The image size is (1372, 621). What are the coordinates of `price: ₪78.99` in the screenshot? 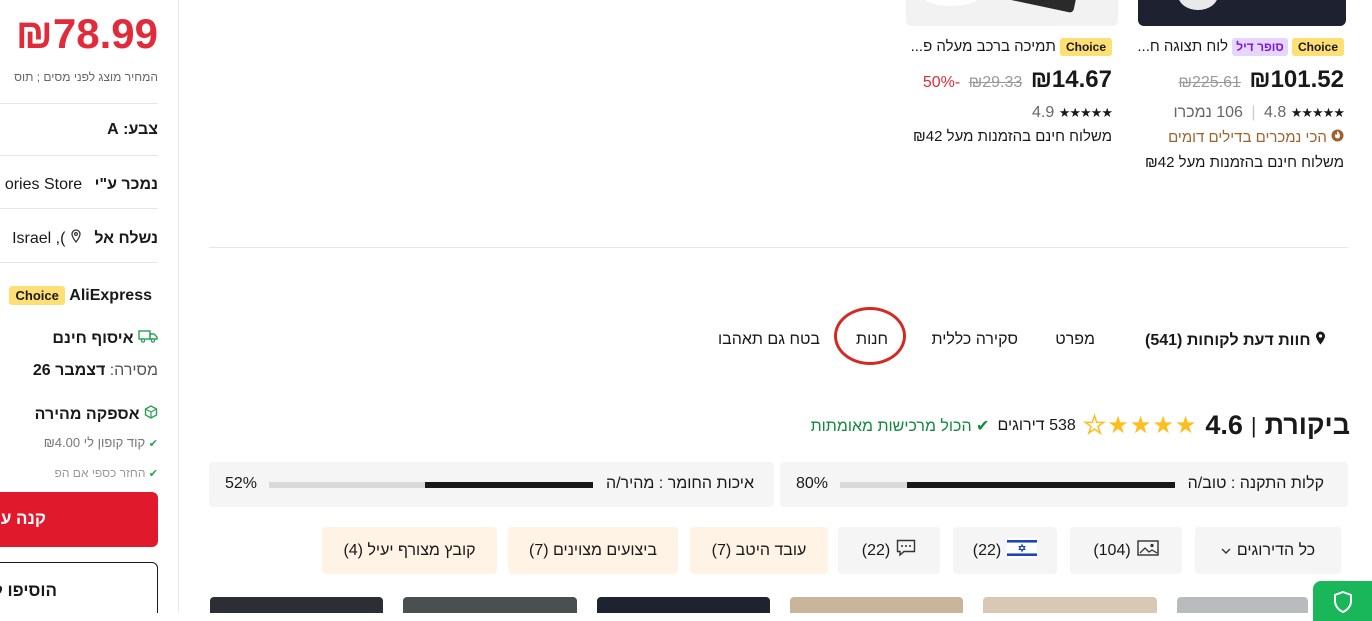 It's located at (86, 33).